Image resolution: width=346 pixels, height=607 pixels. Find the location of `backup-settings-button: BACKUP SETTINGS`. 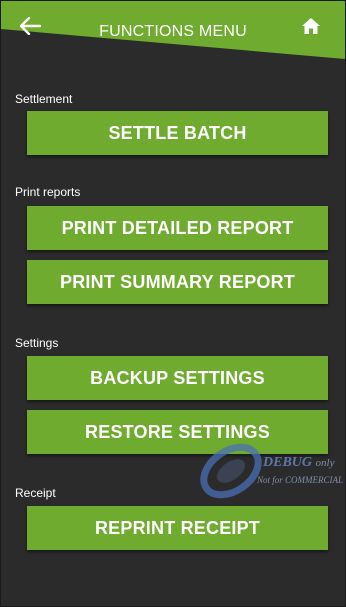

backup-settings-button: BACKUP SETTINGS is located at coordinates (177, 378).